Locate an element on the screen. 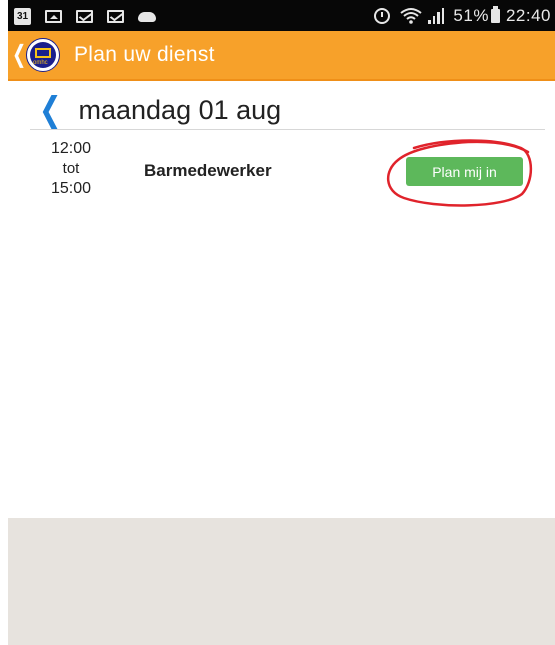 The image size is (555, 645). shift-start-time: 12:00 is located at coordinates (71, 148).